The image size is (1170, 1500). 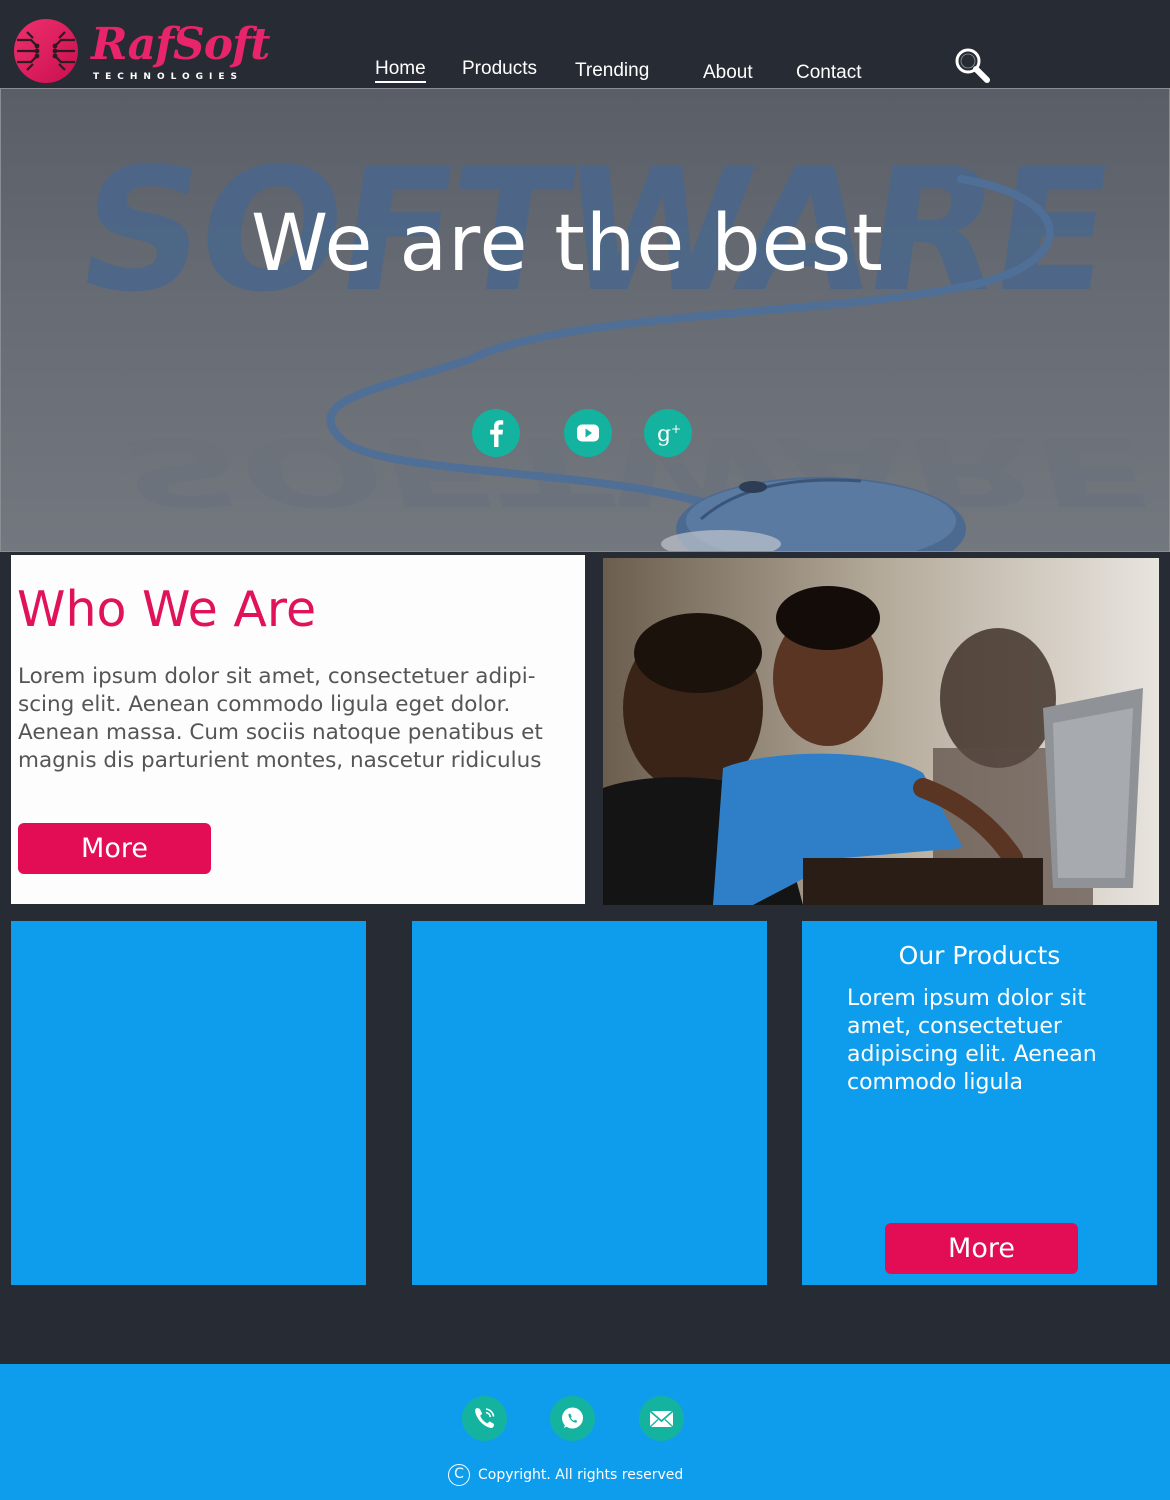 What do you see at coordinates (167, 609) in the screenshot?
I see `who-we-are-title: Who We Are` at bounding box center [167, 609].